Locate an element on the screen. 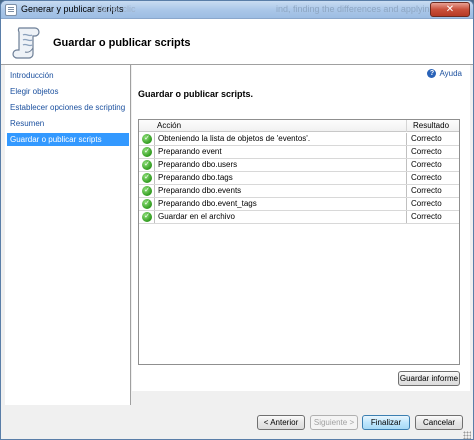  row-action: Preparando dbo.tags is located at coordinates (280, 178).